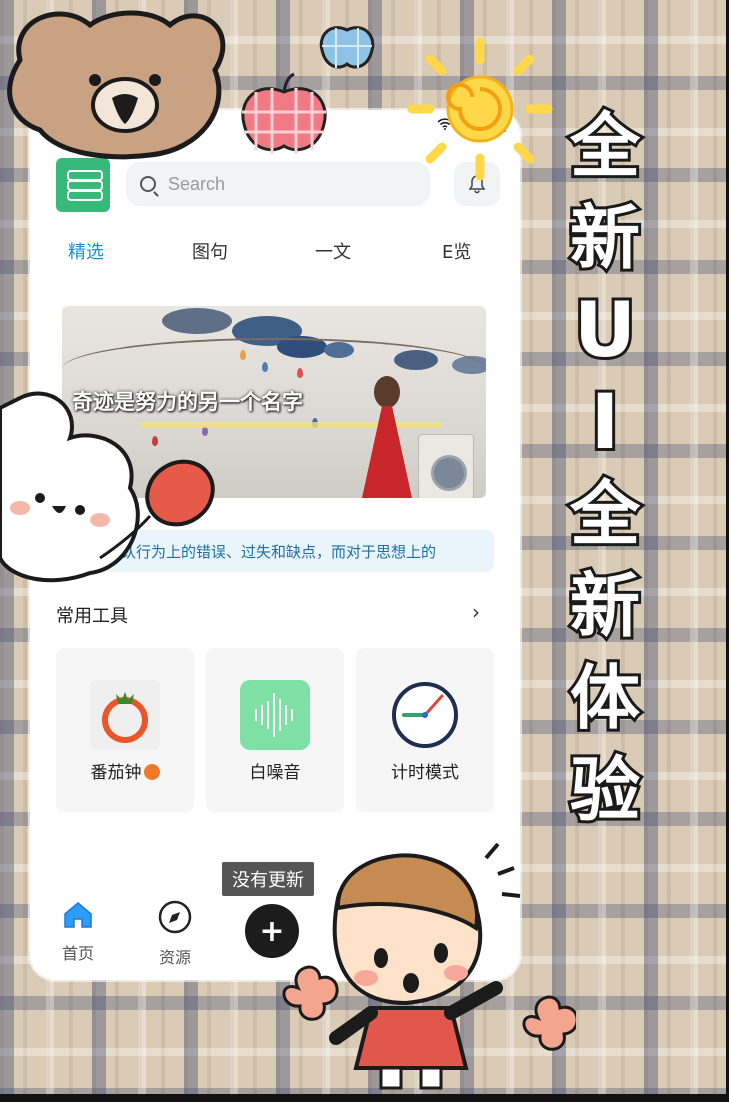  I want to click on nav-home: 首页, so click(78, 932).